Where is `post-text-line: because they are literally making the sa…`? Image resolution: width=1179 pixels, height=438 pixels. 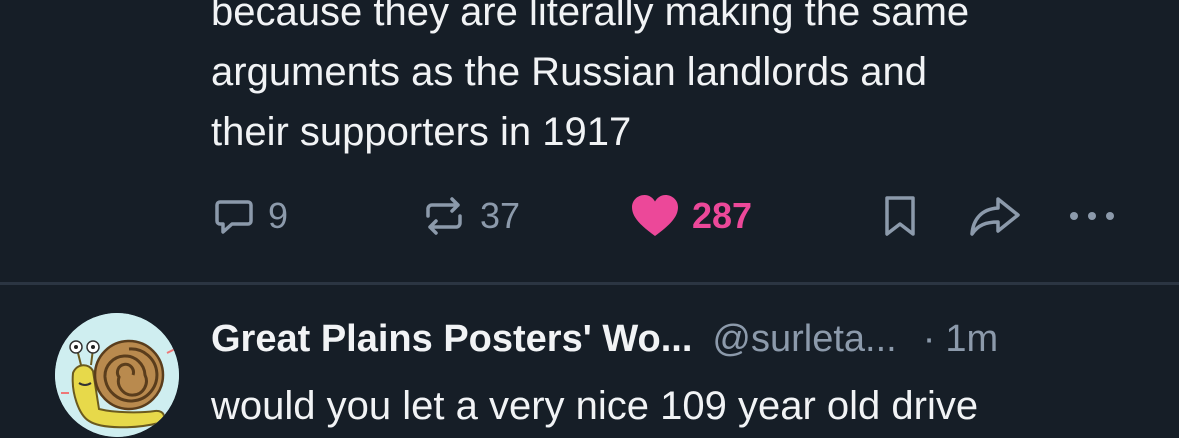 post-text-line: because they are literally making the sa… is located at coordinates (590, 17).